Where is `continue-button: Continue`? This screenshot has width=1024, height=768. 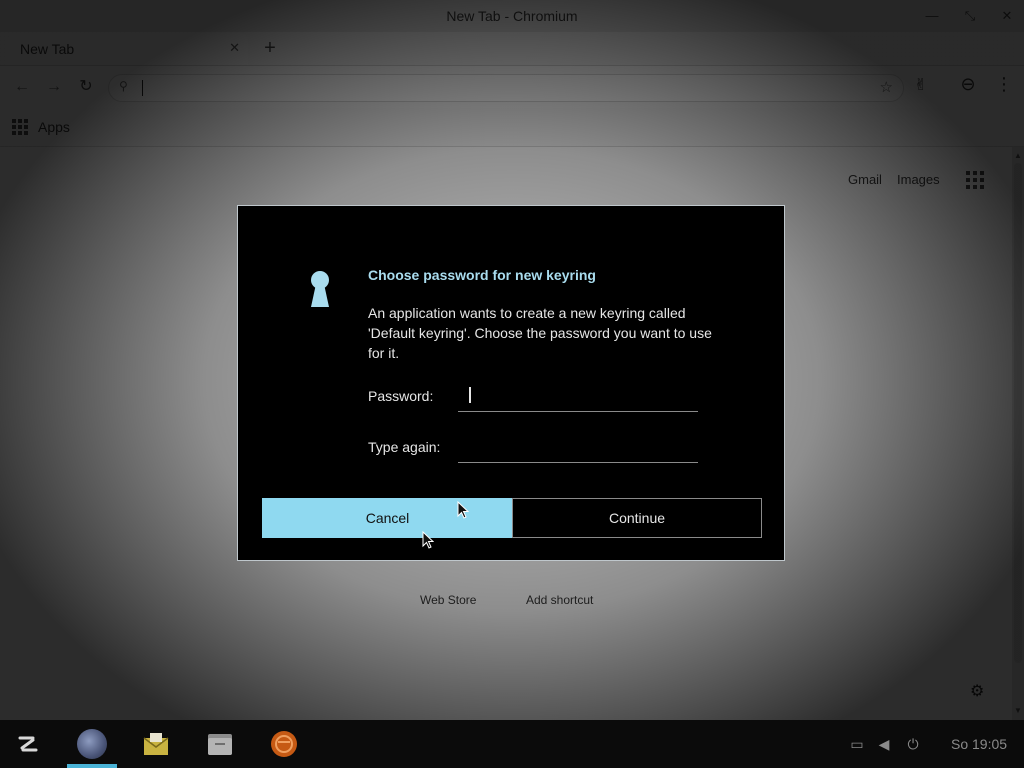 continue-button: Continue is located at coordinates (637, 518).